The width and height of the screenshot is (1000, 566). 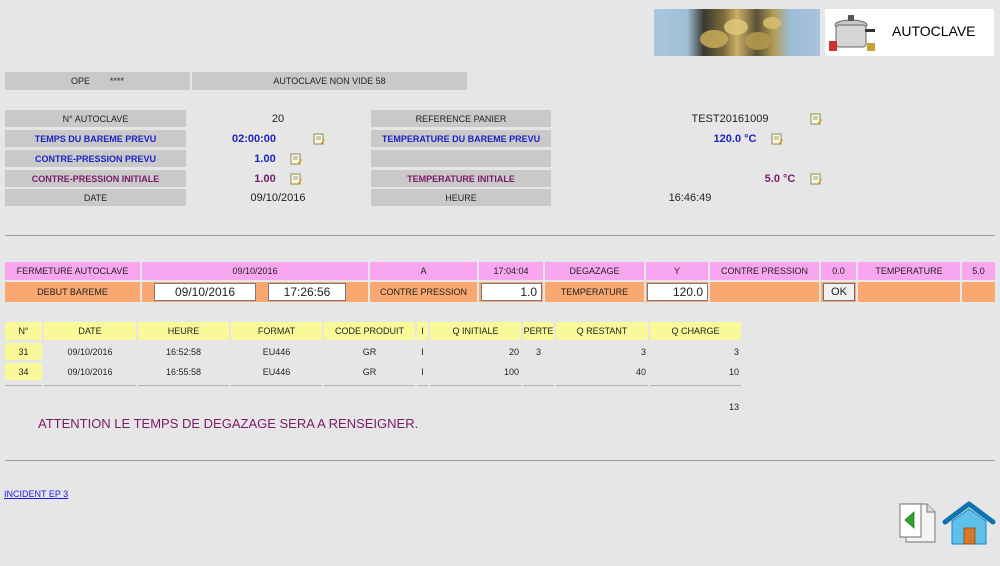 What do you see at coordinates (735, 138) in the screenshot?
I see `temp-bareme-value: 120.0 °C` at bounding box center [735, 138].